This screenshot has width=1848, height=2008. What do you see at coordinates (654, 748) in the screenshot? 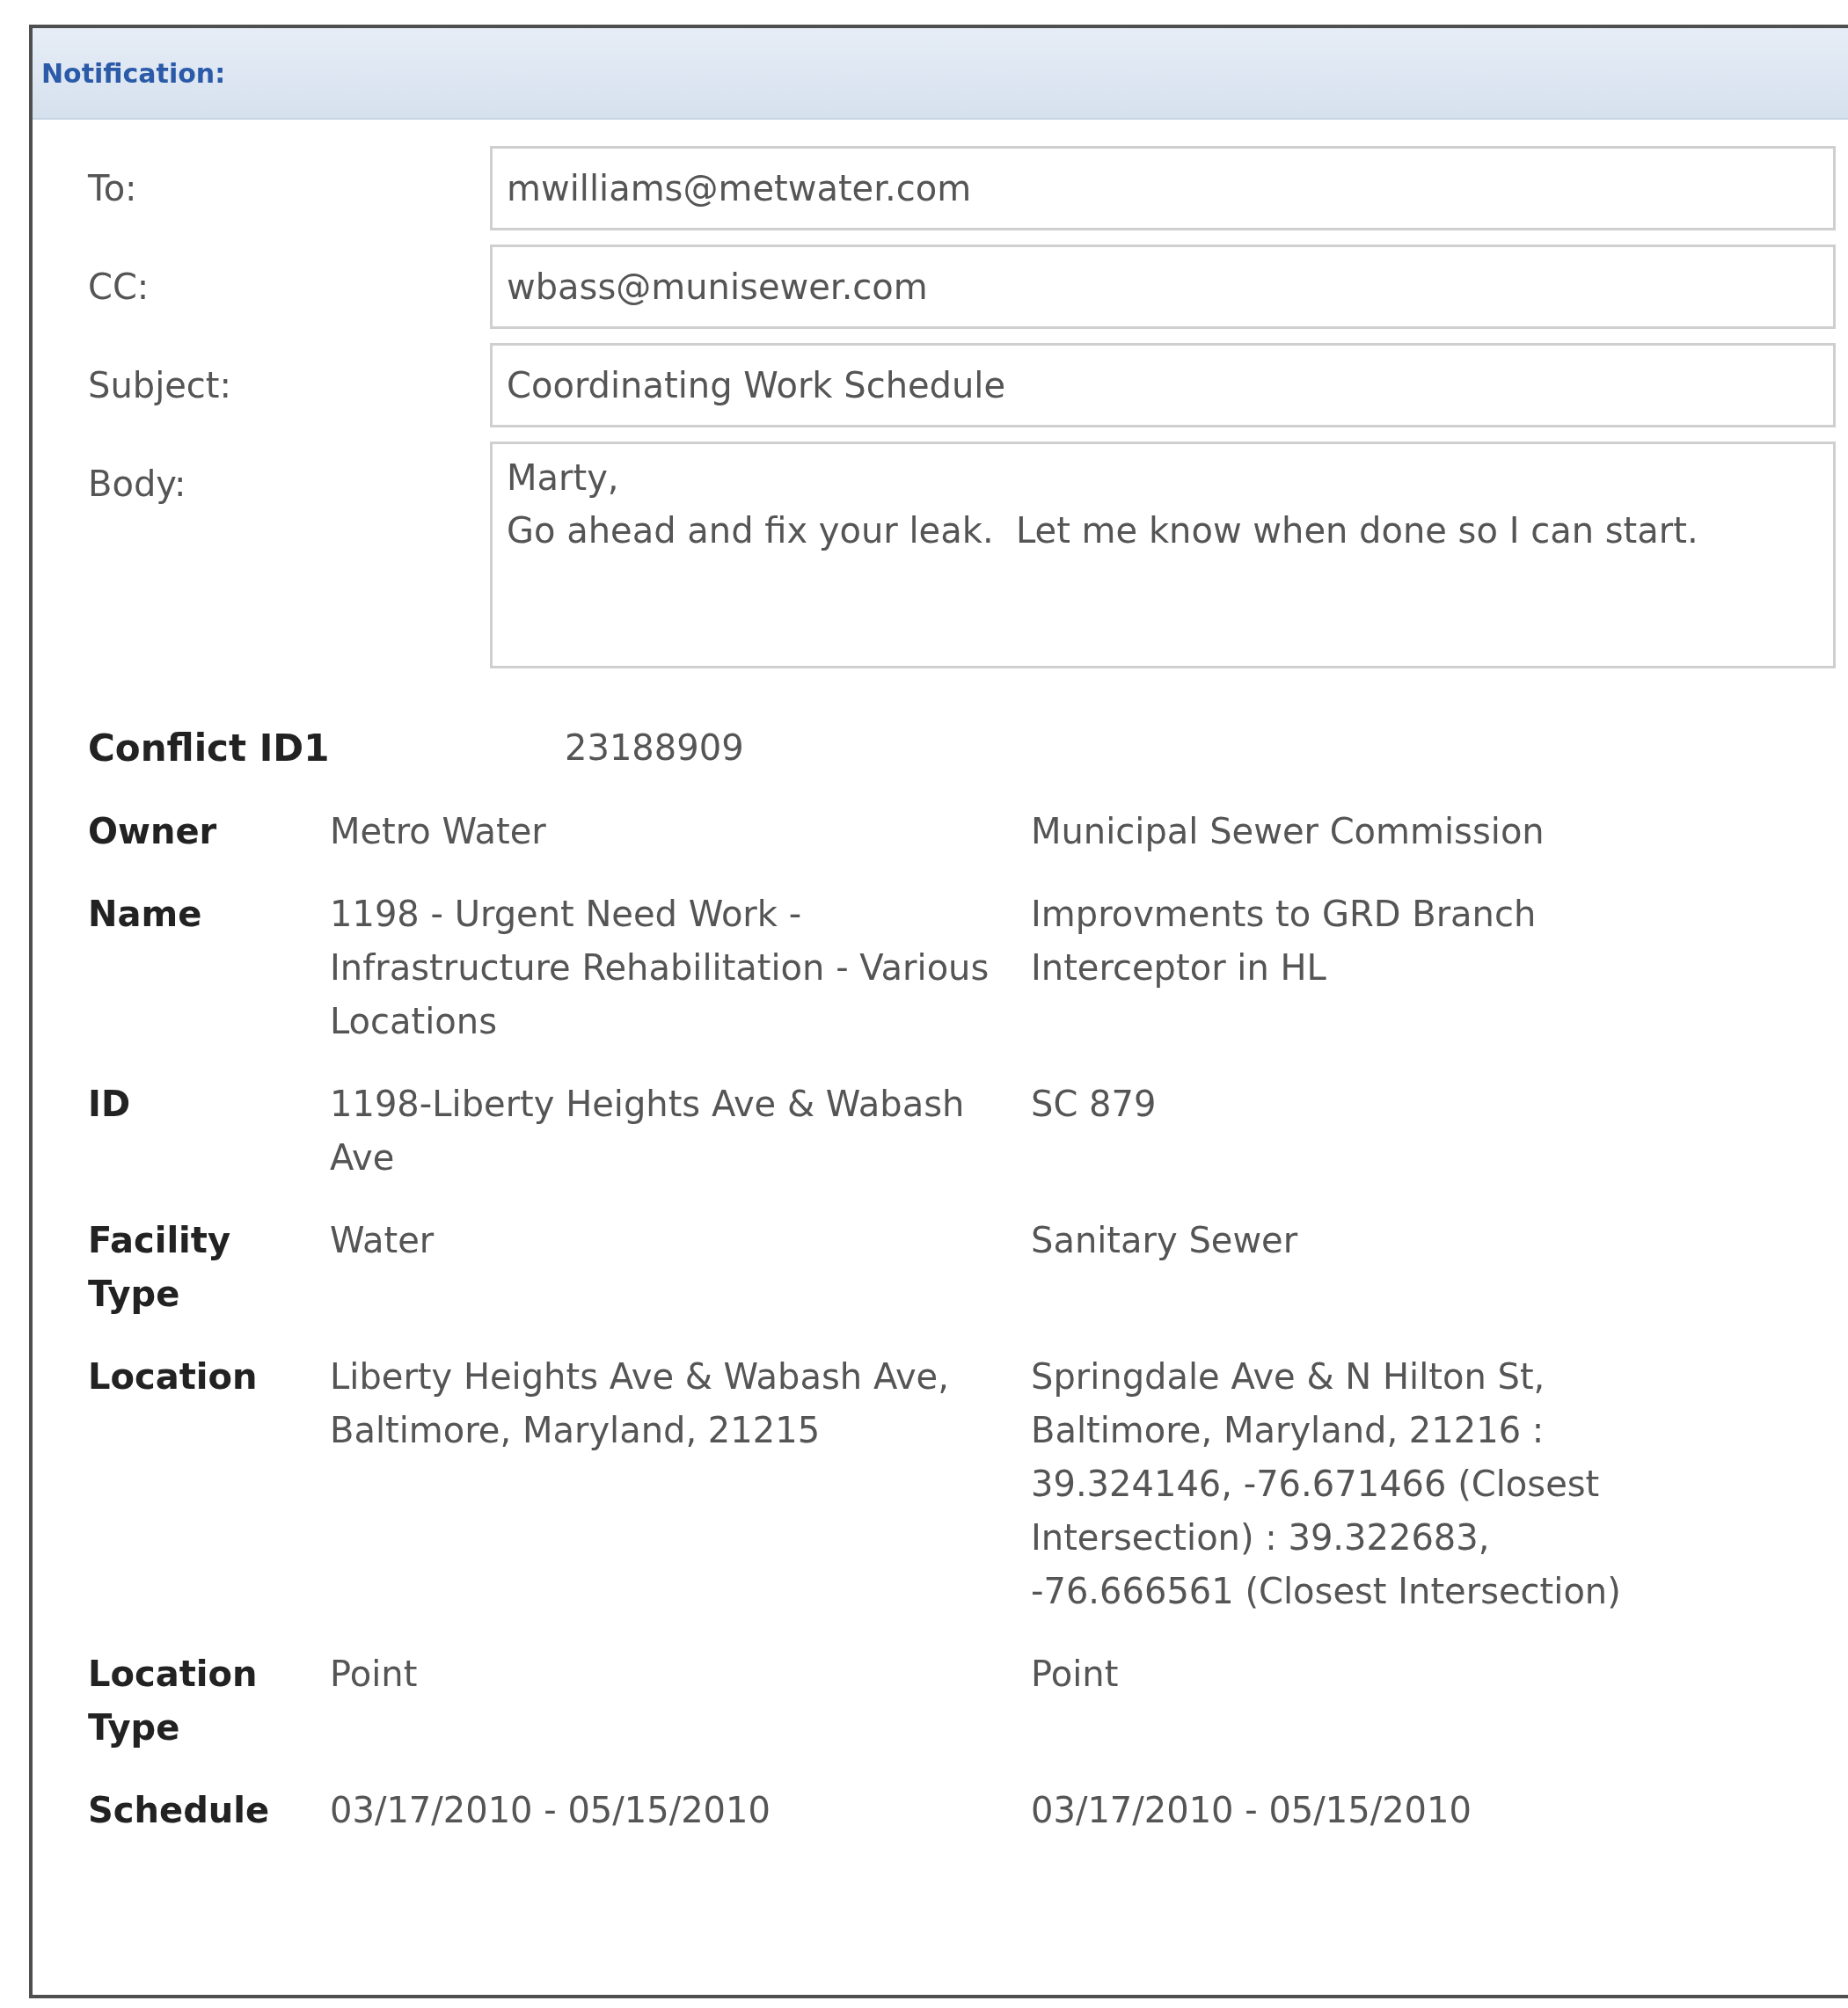
I see `conflict-id: 23188909` at bounding box center [654, 748].